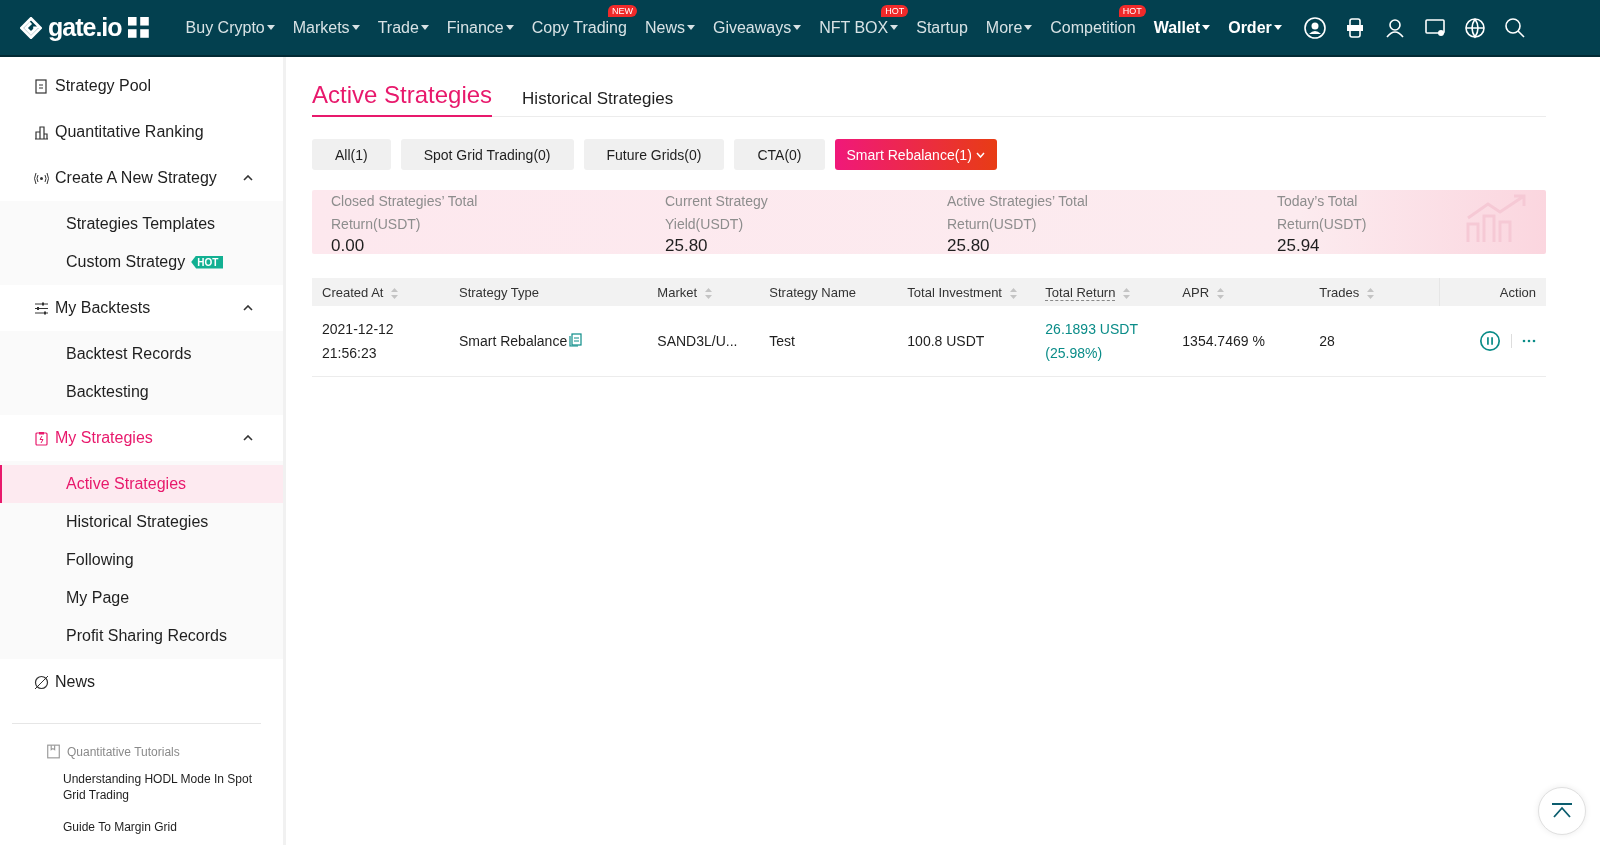 The width and height of the screenshot is (1600, 847). Describe the element at coordinates (1299, 245) in the screenshot. I see `stat-value: 25.94` at that location.